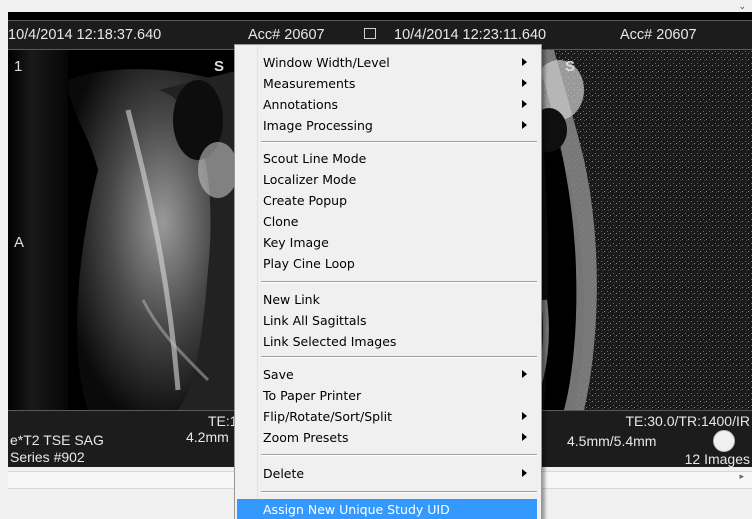 The height and width of the screenshot is (519, 752). Describe the element at coordinates (301, 104) in the screenshot. I see `menu-item-label: Annotations` at that location.